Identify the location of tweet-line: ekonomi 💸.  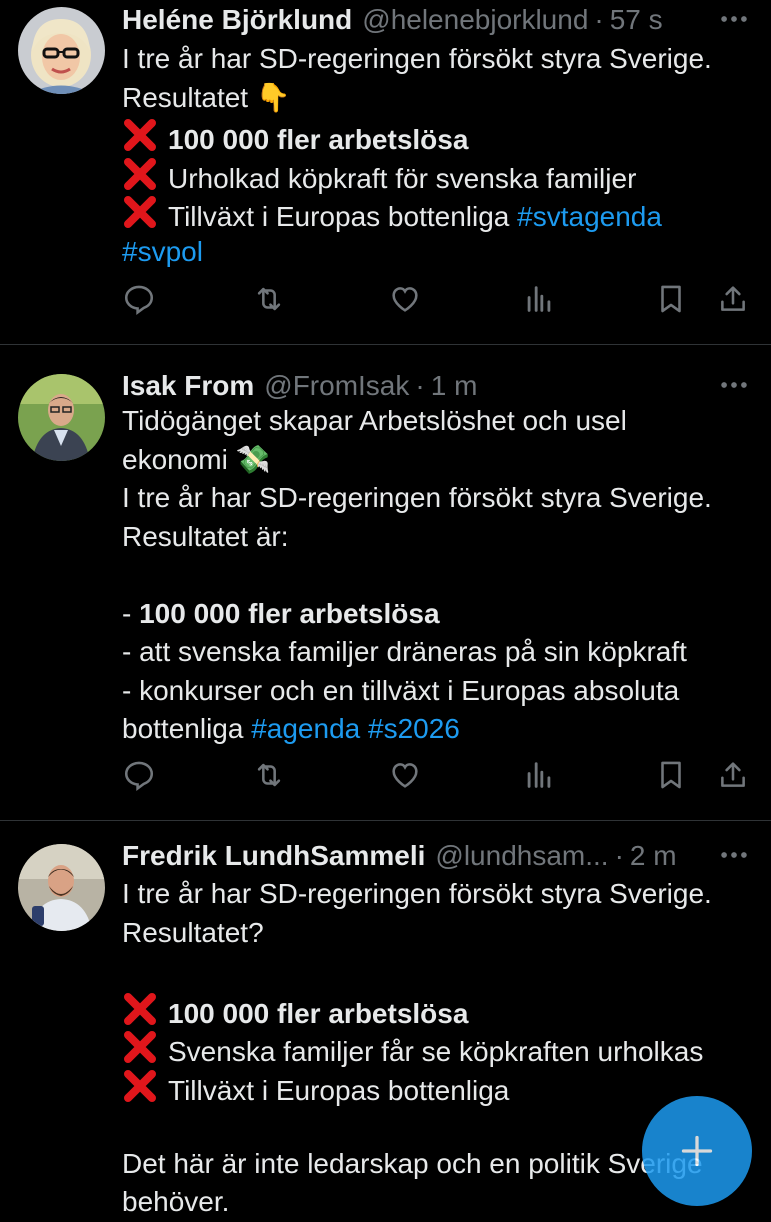
(196, 459).